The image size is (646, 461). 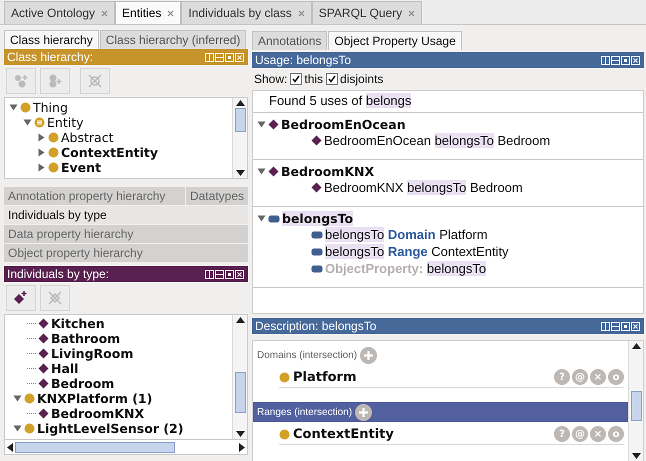 I want to click on tab: Annotations, so click(x=290, y=40).